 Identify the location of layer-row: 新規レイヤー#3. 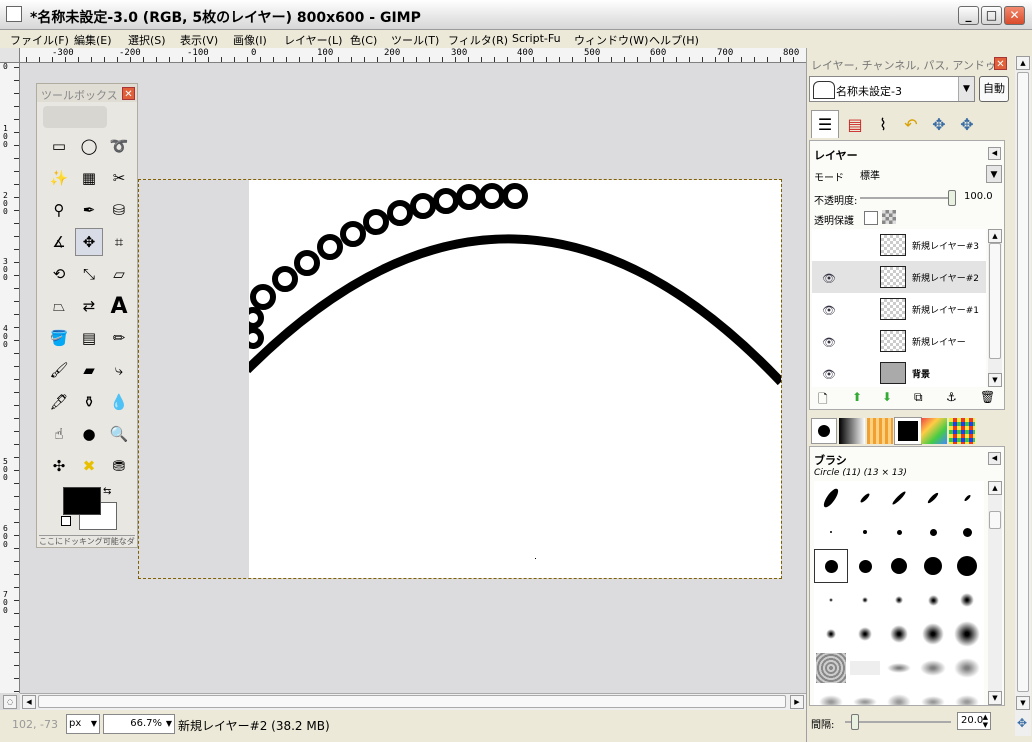
(899, 245).